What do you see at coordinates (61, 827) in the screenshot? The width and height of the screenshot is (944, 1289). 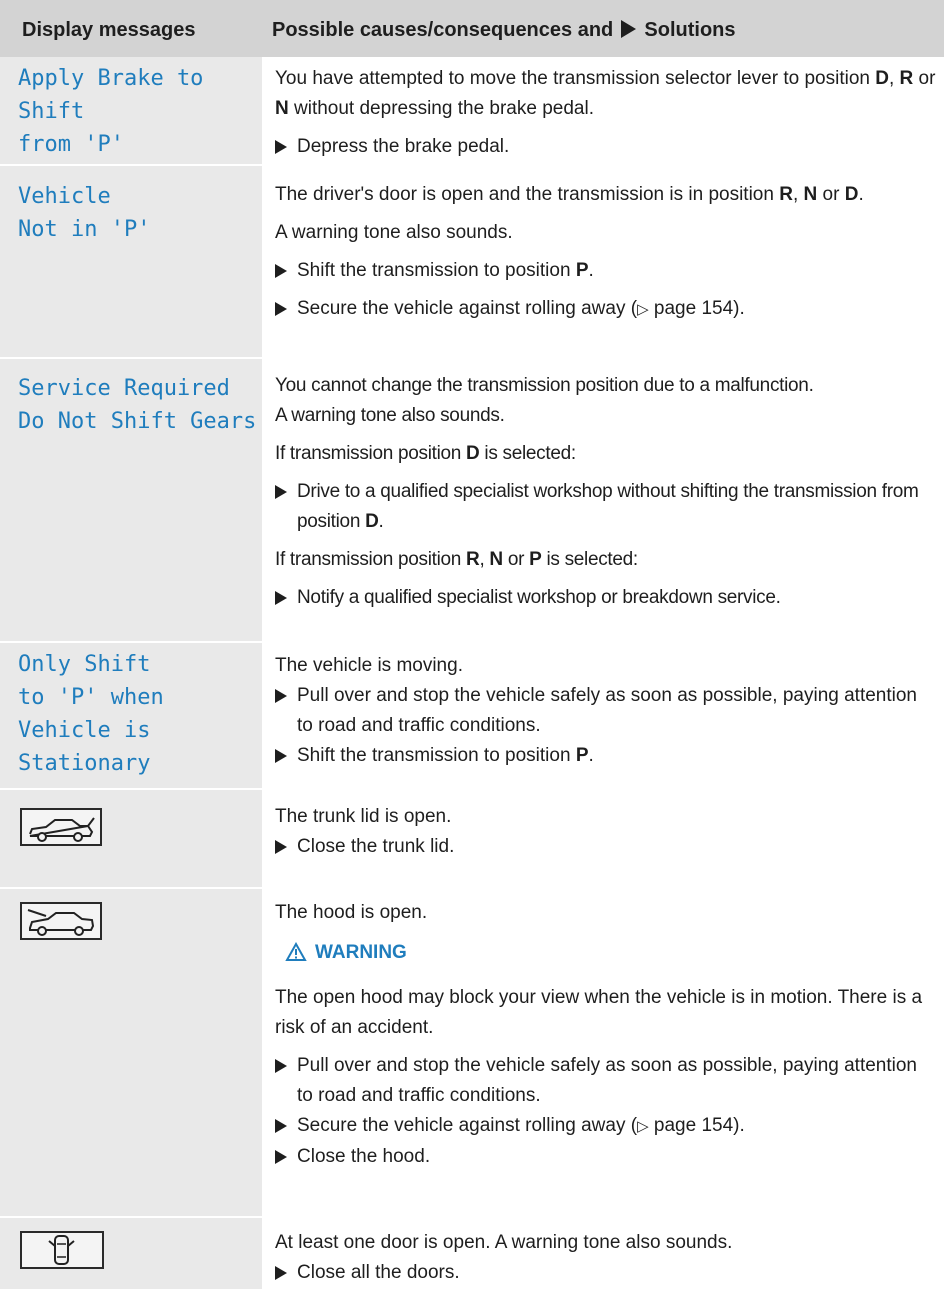 I see `trunk-open-icon` at bounding box center [61, 827].